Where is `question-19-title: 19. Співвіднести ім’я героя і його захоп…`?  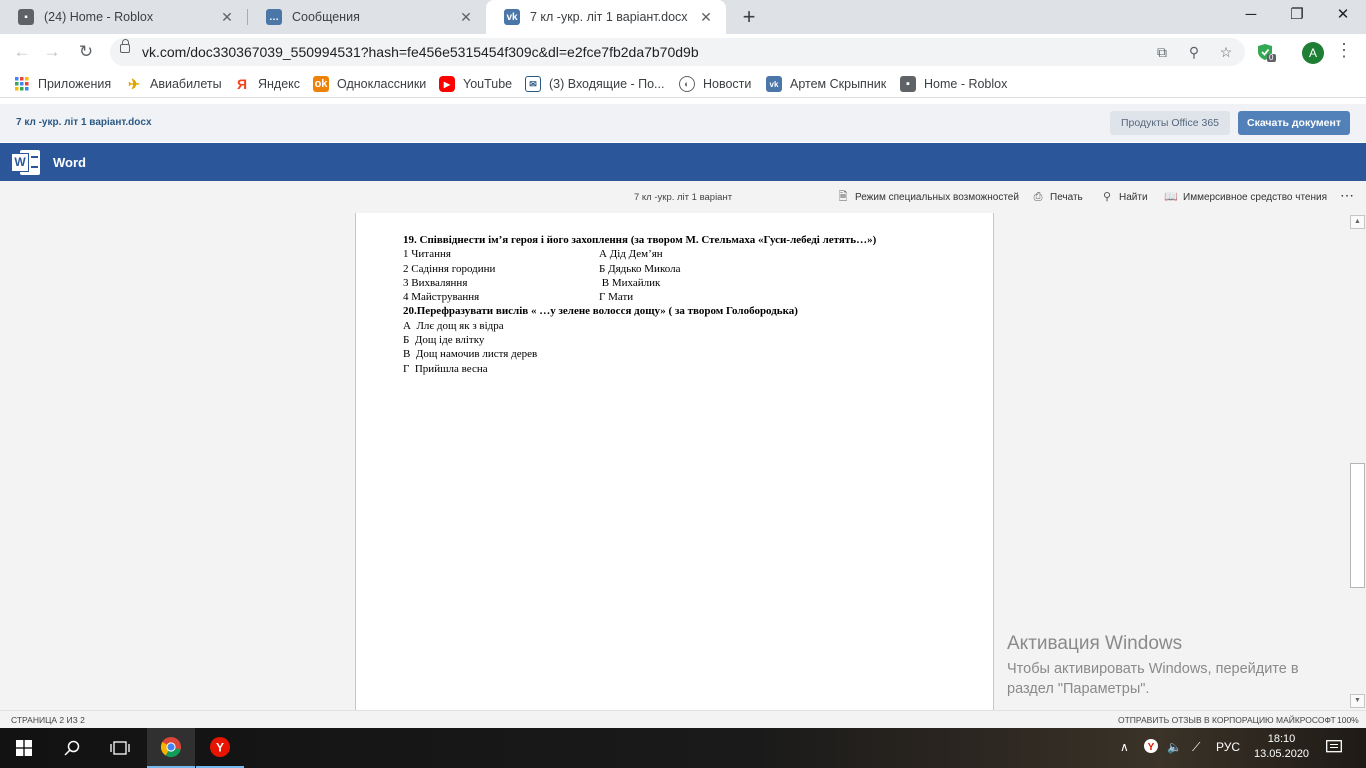
question-19-title: 19. Співвіднести ім’я героя і його захоп… is located at coordinates (640, 240).